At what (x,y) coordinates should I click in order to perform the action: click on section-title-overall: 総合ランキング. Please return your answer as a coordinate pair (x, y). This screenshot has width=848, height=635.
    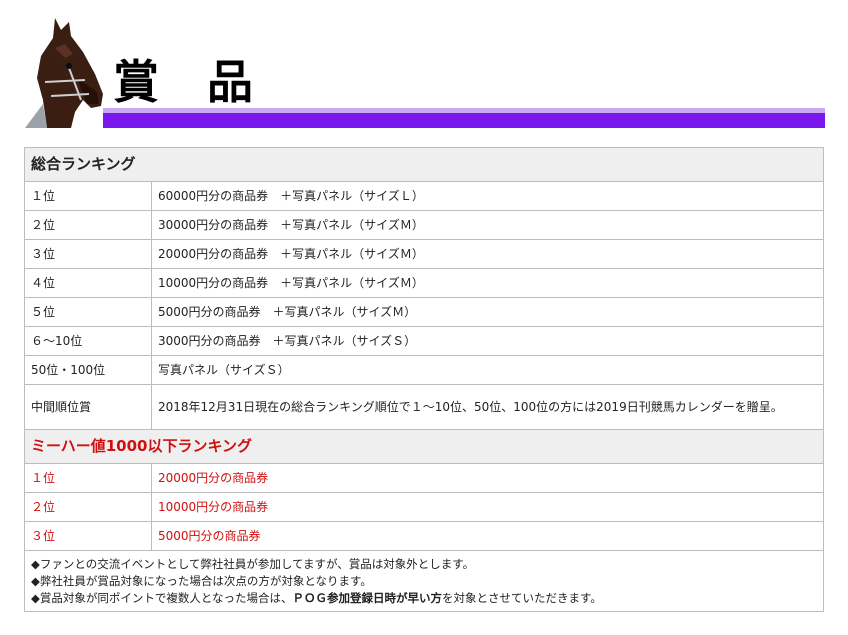
    Looking at the image, I should click on (424, 164).